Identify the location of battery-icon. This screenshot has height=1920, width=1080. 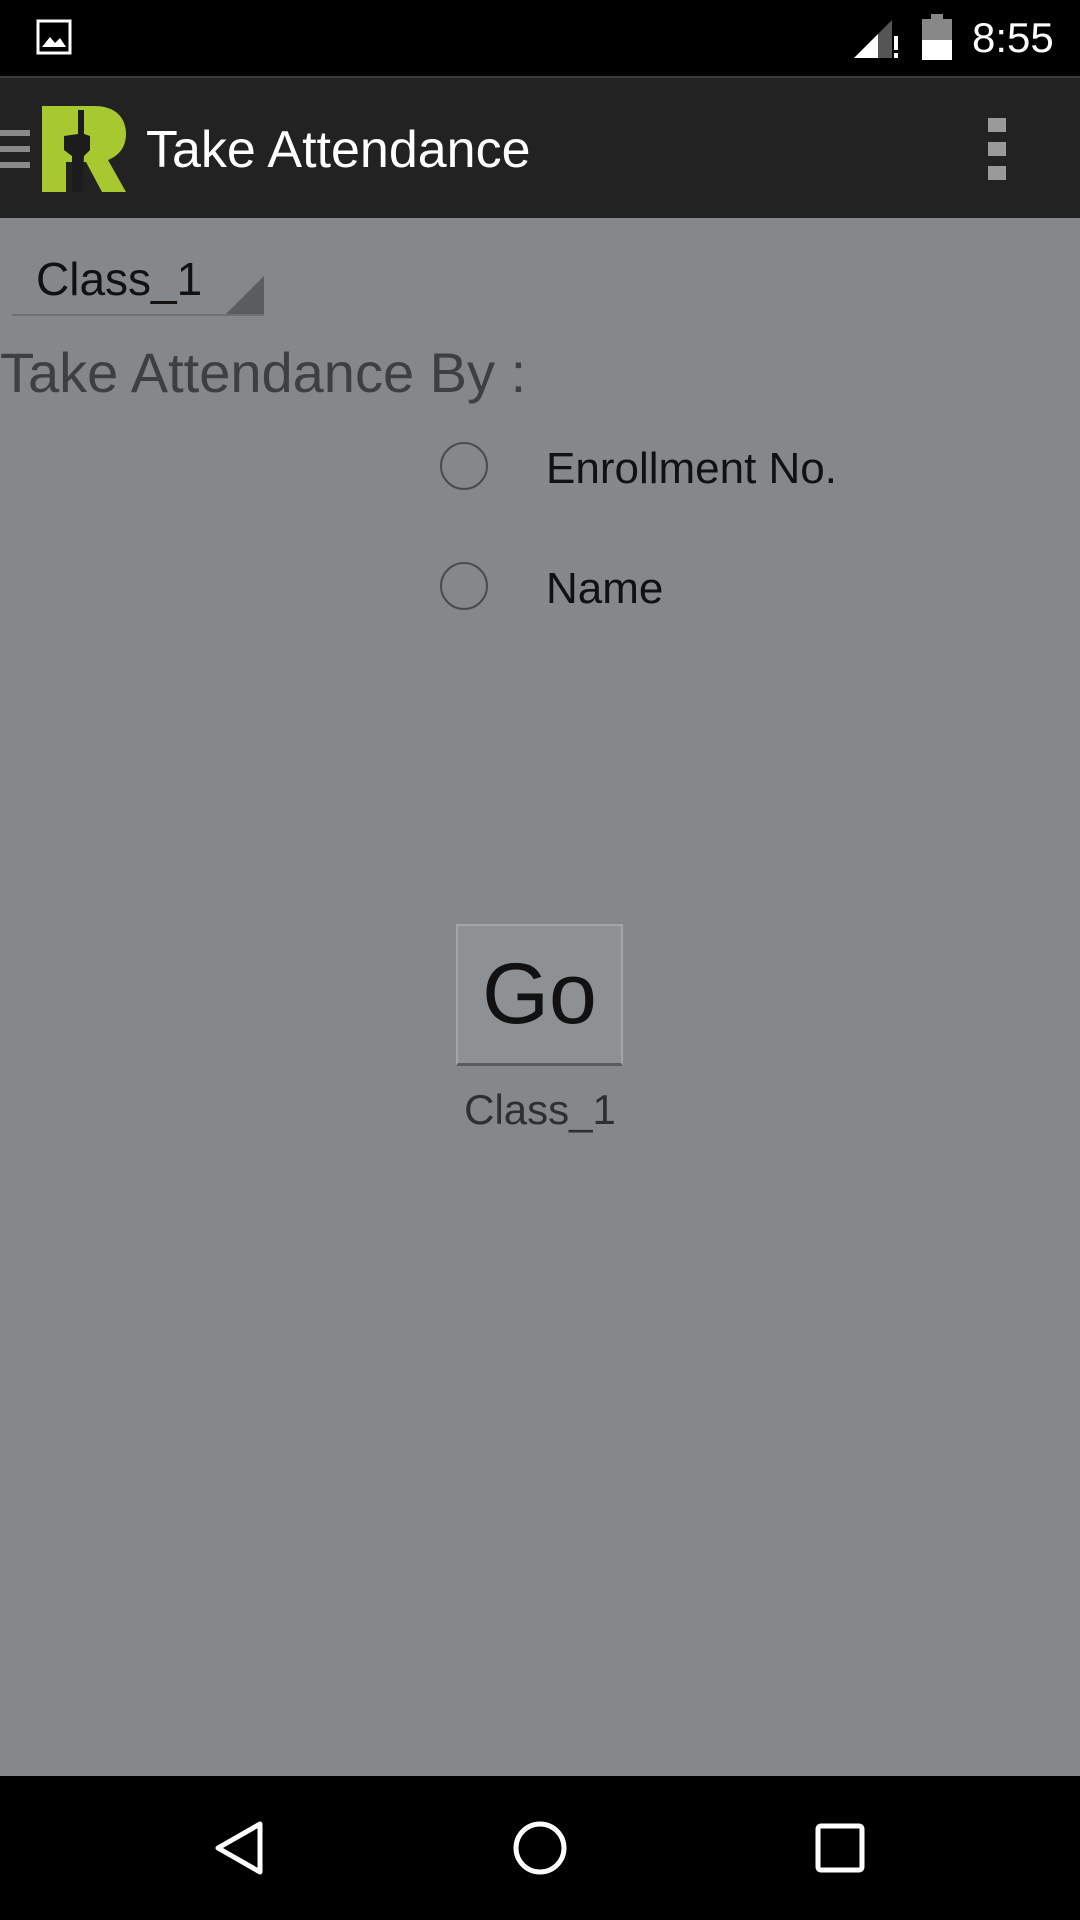
(937, 37).